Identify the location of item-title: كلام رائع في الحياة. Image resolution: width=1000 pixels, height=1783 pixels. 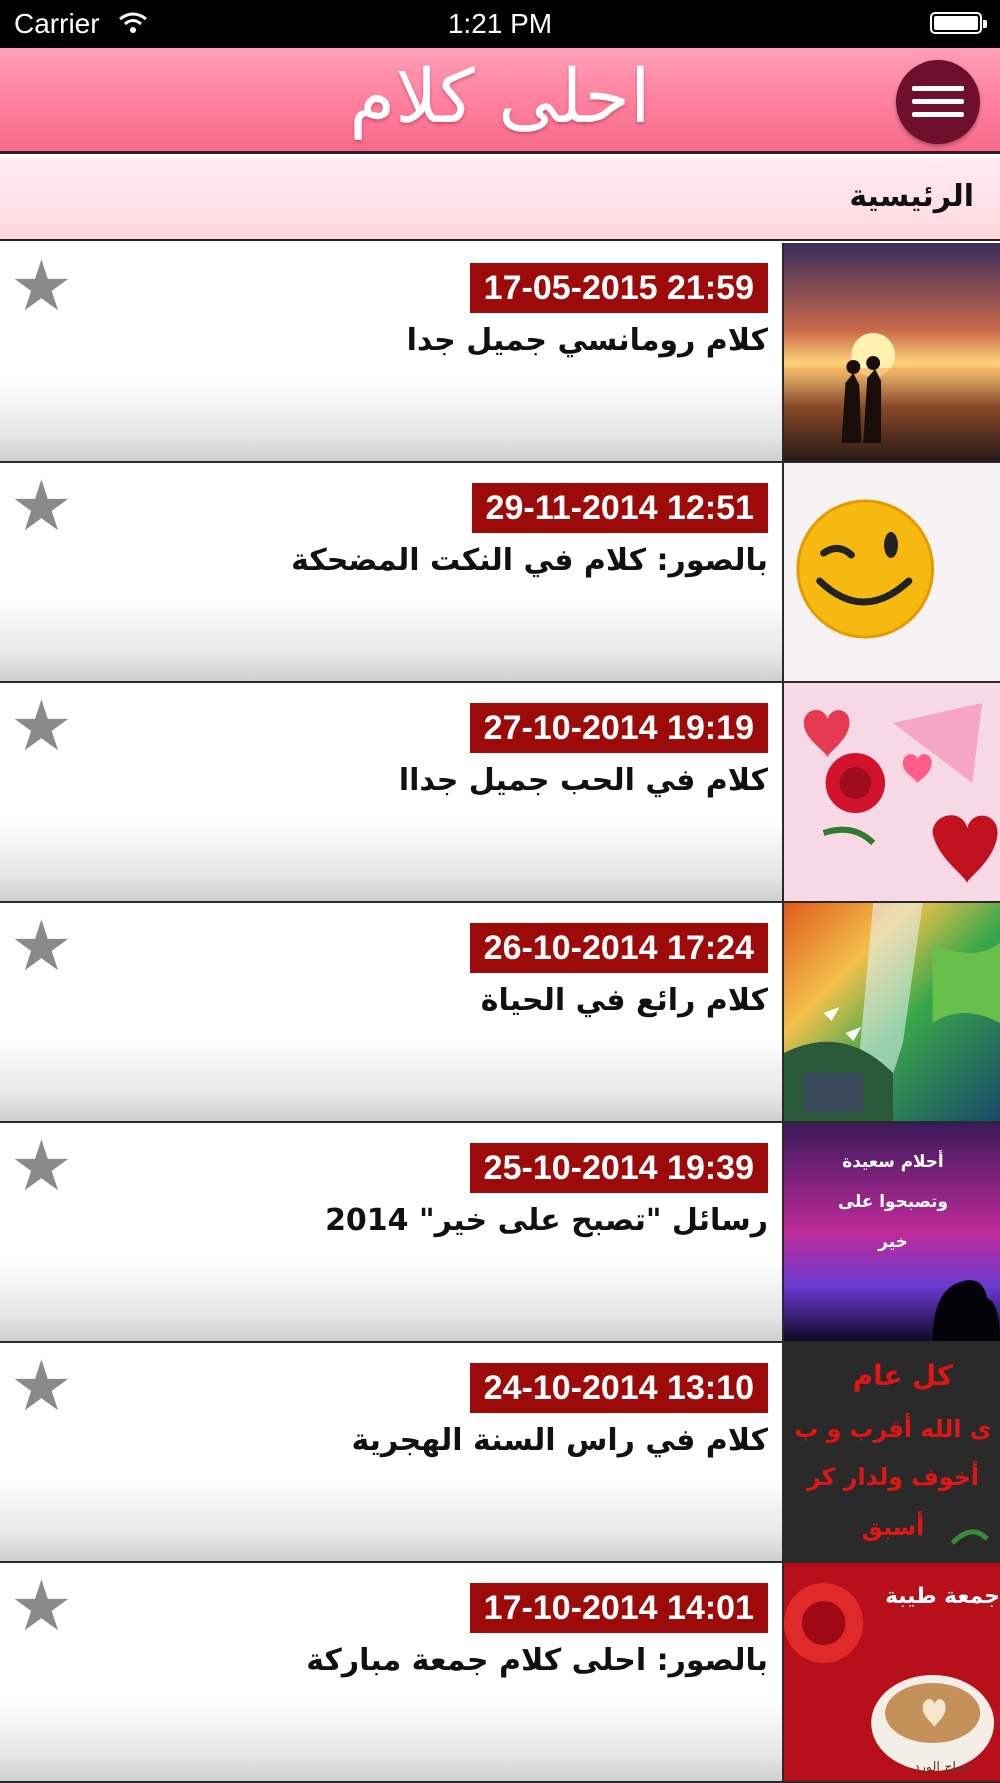
(624, 1000).